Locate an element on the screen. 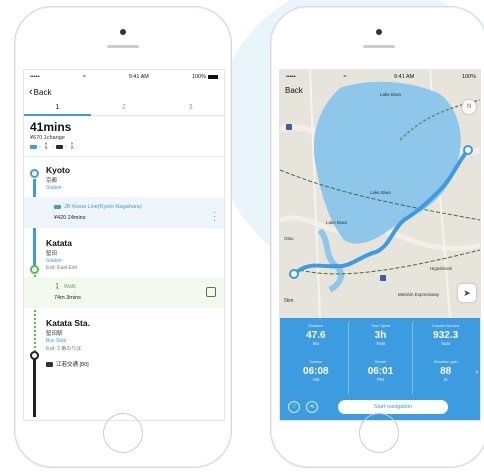 Image resolution: width=484 pixels, height=473 pixels. station-name: Katata Sta. is located at coordinates (68, 323).